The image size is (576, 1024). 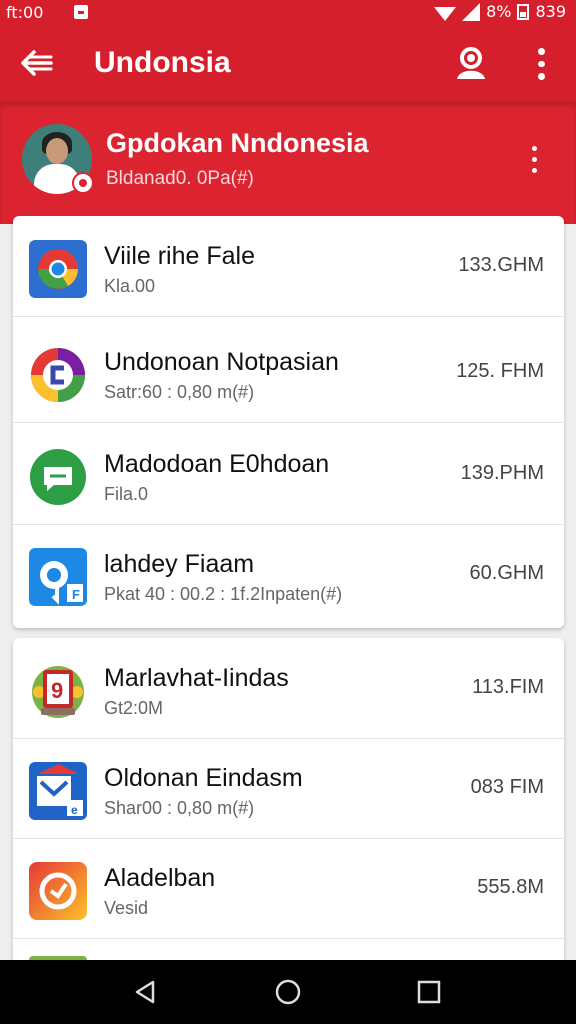 What do you see at coordinates (162, 62) in the screenshot?
I see `page-title: Undonsia` at bounding box center [162, 62].